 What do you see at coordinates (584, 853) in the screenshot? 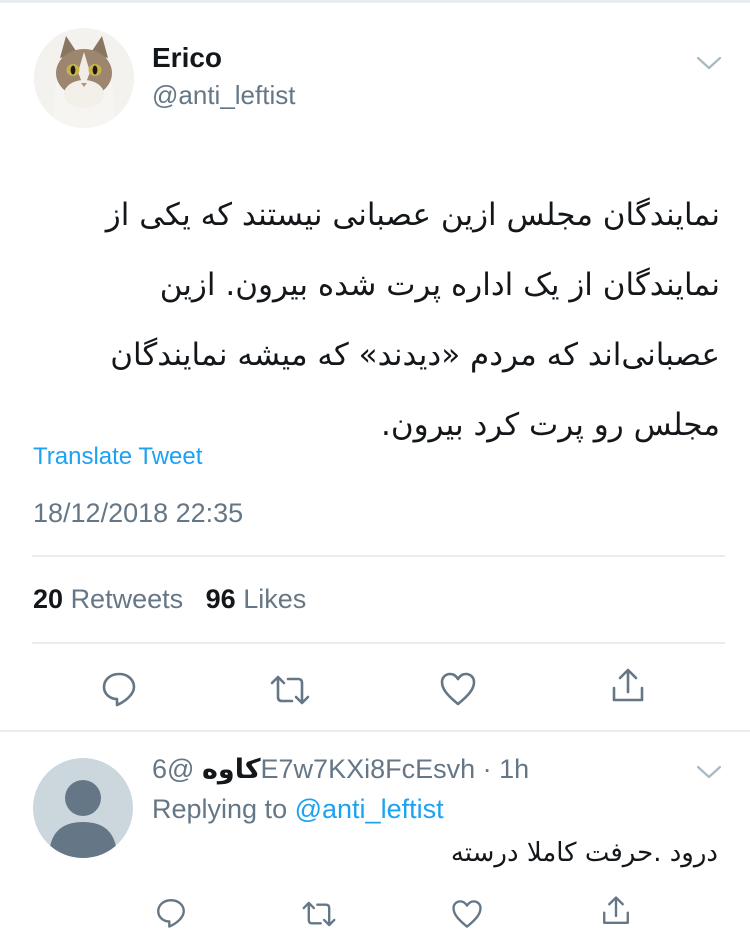
I see `reply-text: درود .حرفت کاملا درسته` at bounding box center [584, 853].